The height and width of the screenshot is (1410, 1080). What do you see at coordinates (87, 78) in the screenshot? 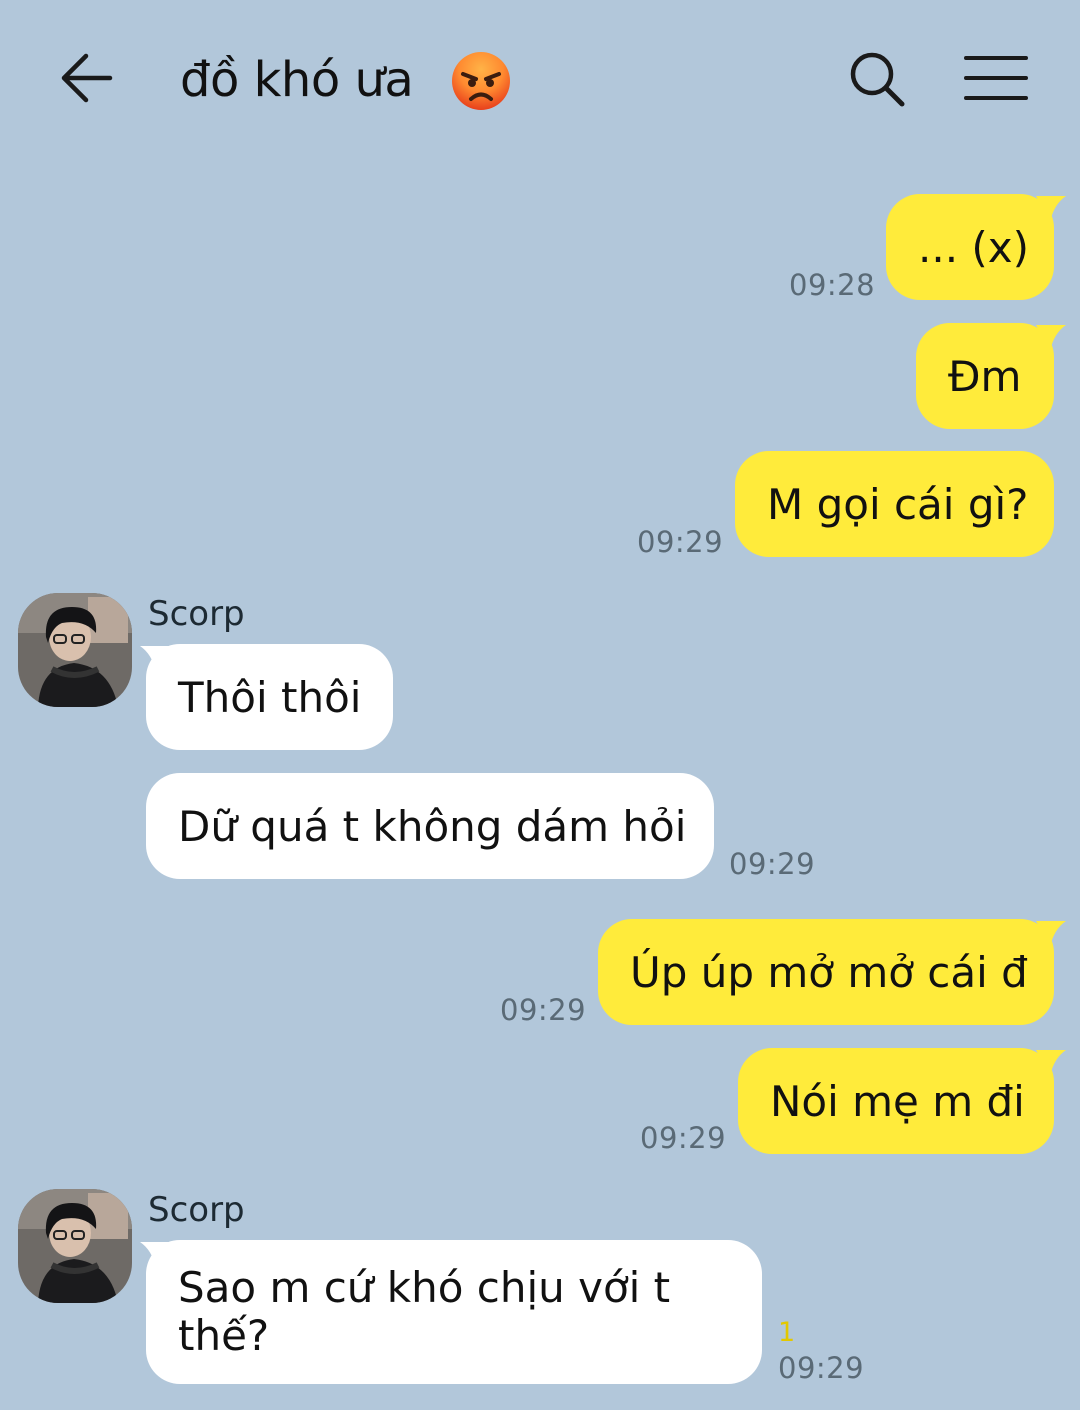
I see `back-arrow-icon` at bounding box center [87, 78].